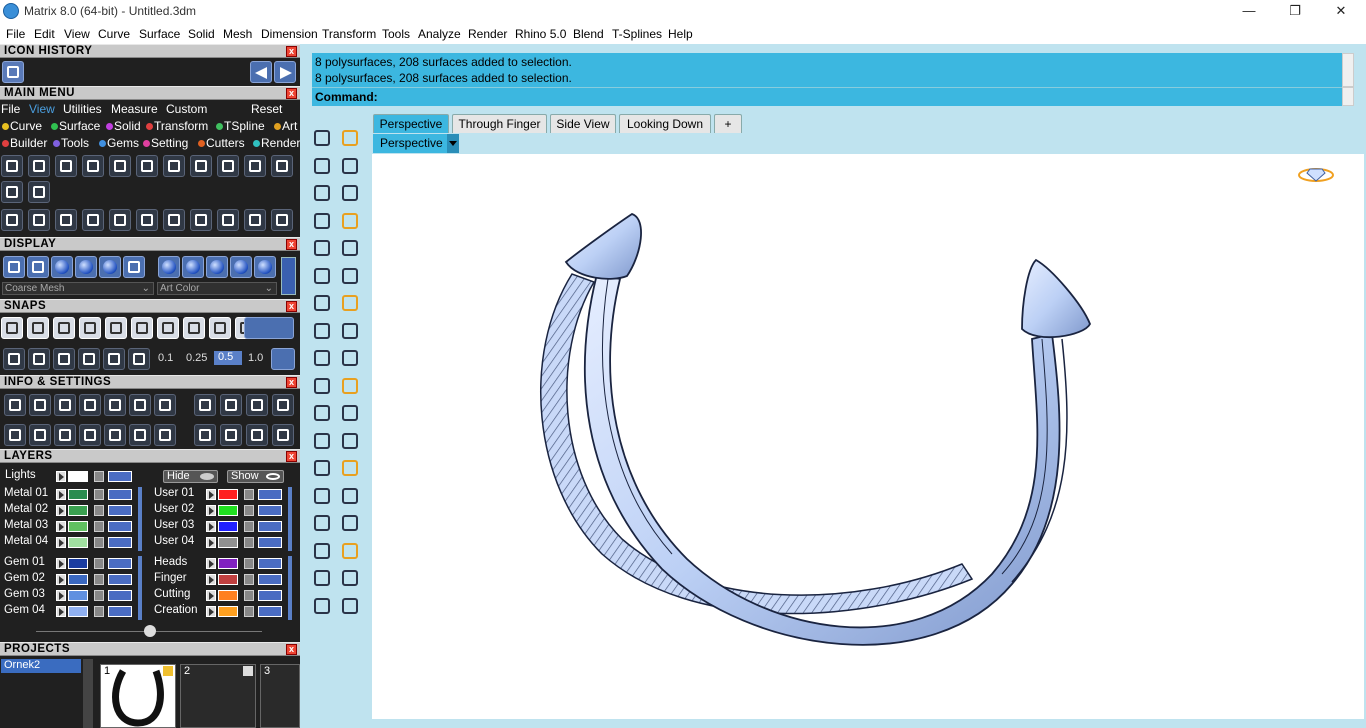 This screenshot has width=1366, height=728. I want to click on close-icon: x, so click(291, 93).